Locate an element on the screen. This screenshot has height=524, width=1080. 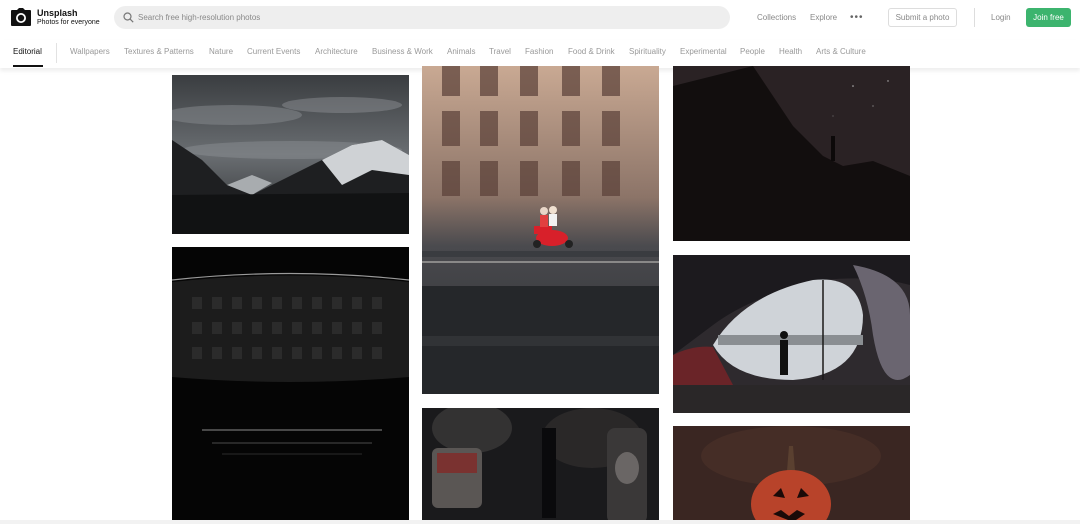
nav-collections: Collections is located at coordinates (776, 17).